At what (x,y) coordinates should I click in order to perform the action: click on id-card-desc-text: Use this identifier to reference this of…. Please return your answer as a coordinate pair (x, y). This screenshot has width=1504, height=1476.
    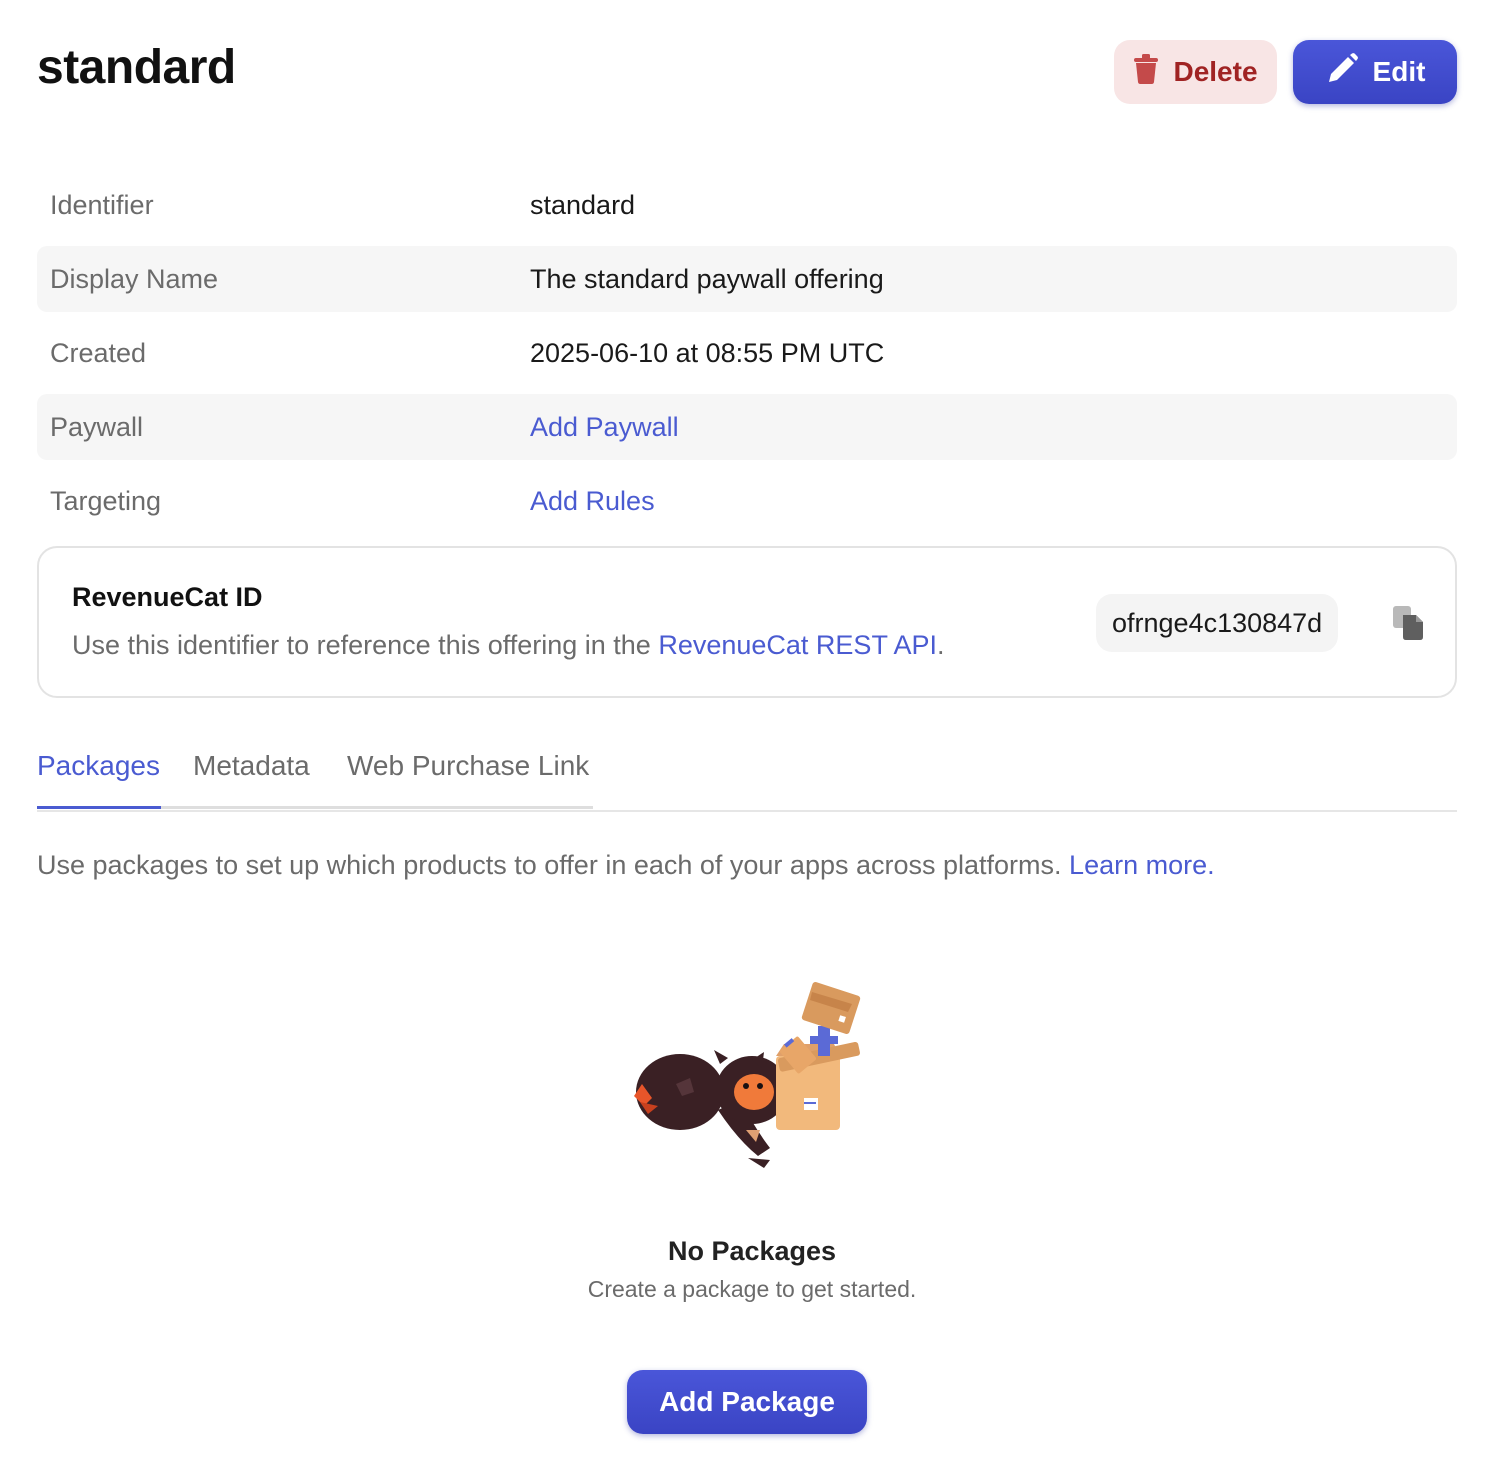
    Looking at the image, I should click on (365, 645).